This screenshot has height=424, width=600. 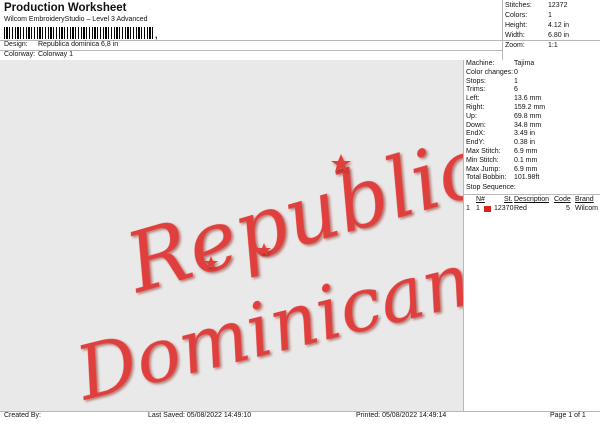 I want to click on machine-stat-label: EndX:, so click(x=476, y=134).